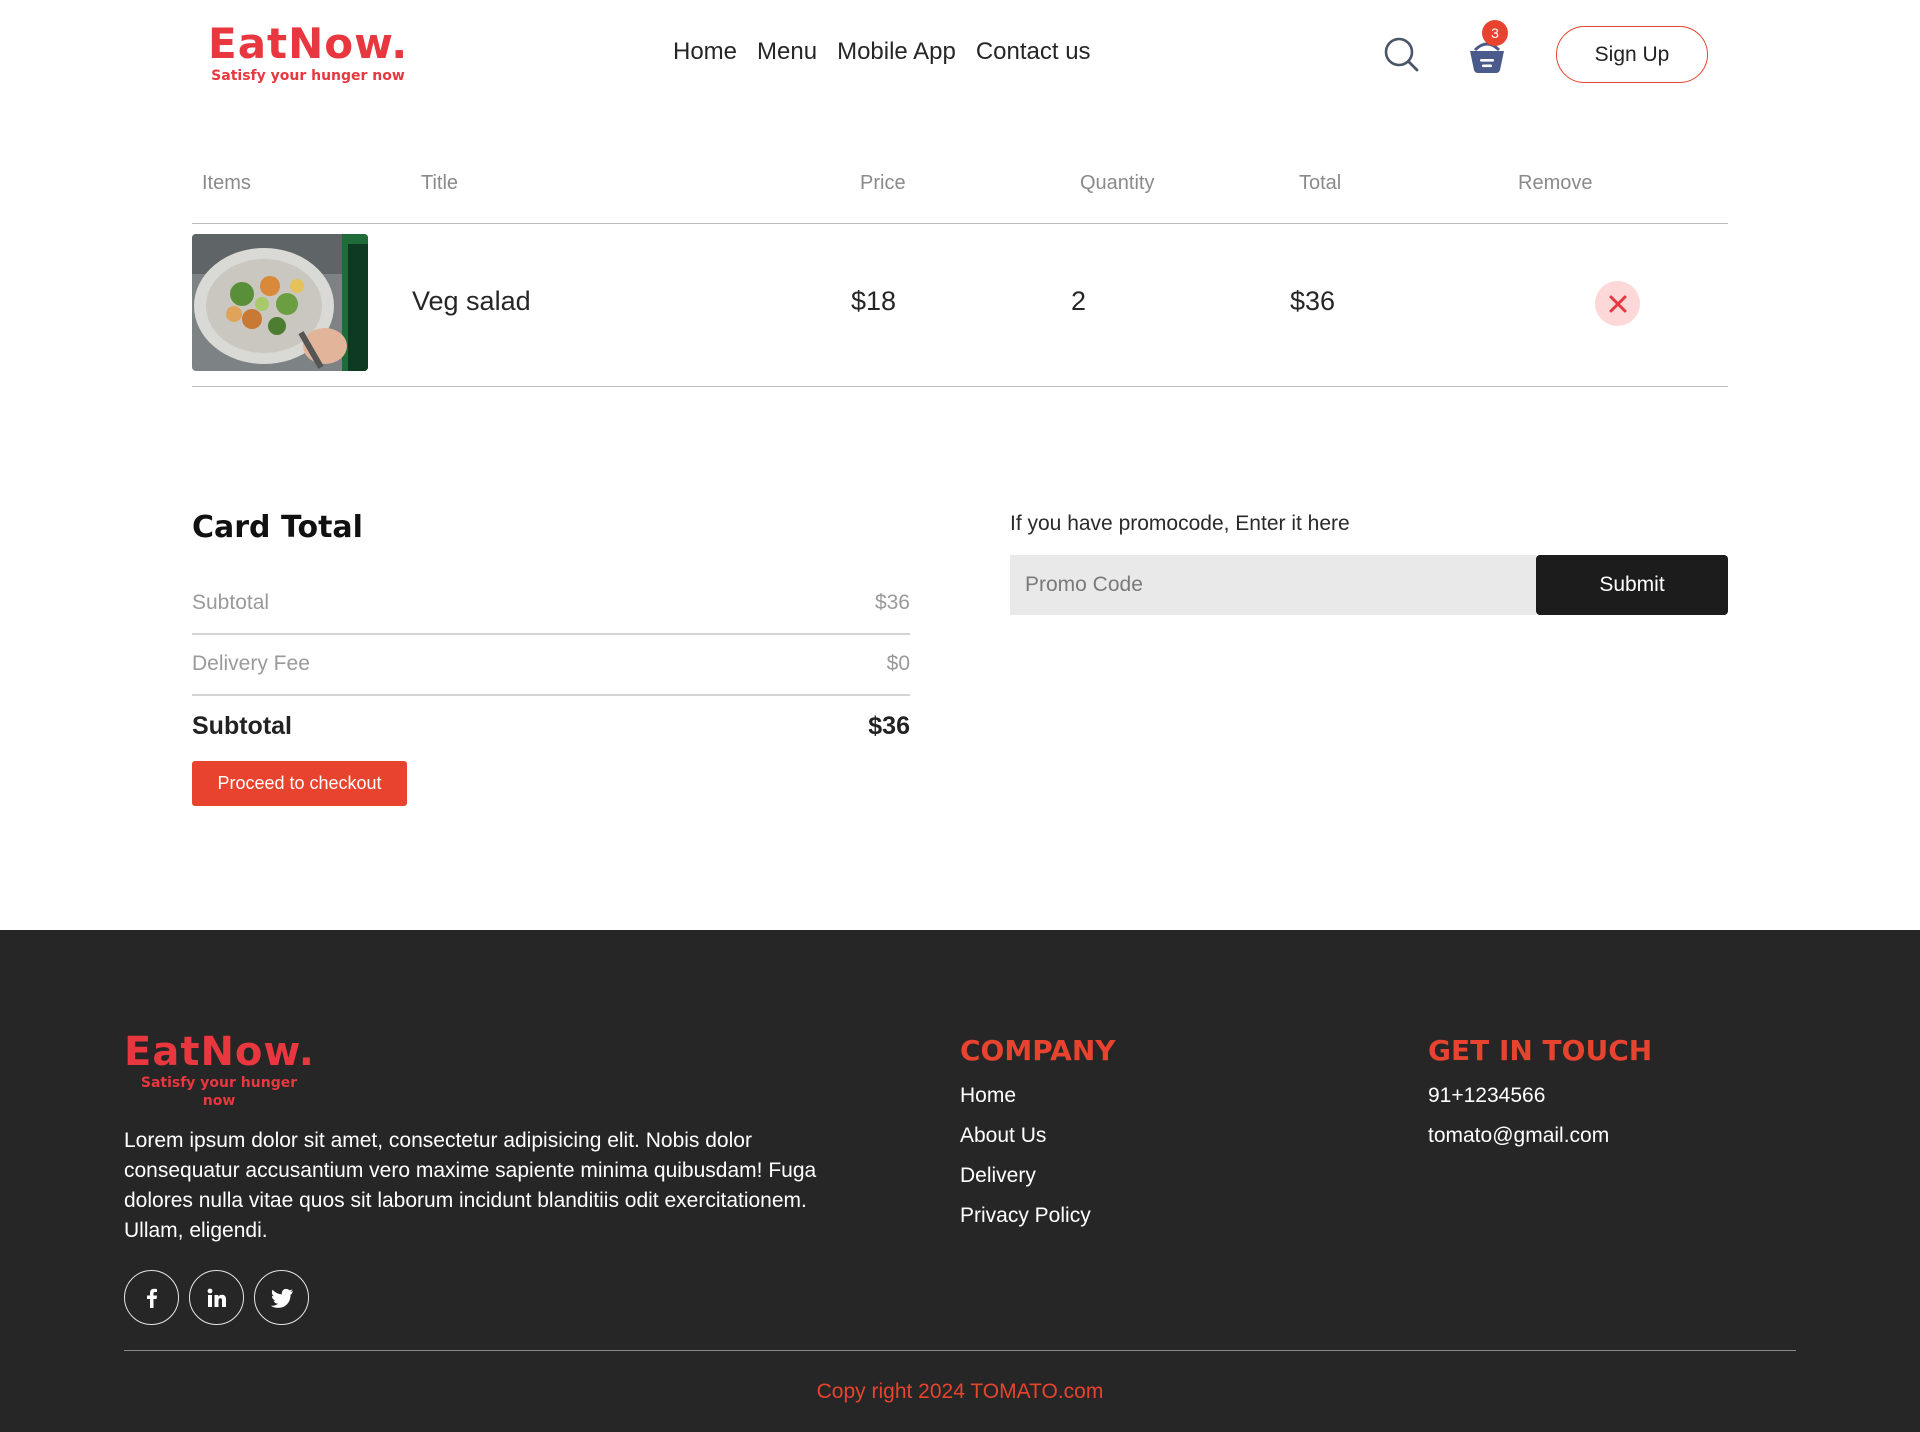  I want to click on footer-link-about-us: About Us, so click(1003, 1136).